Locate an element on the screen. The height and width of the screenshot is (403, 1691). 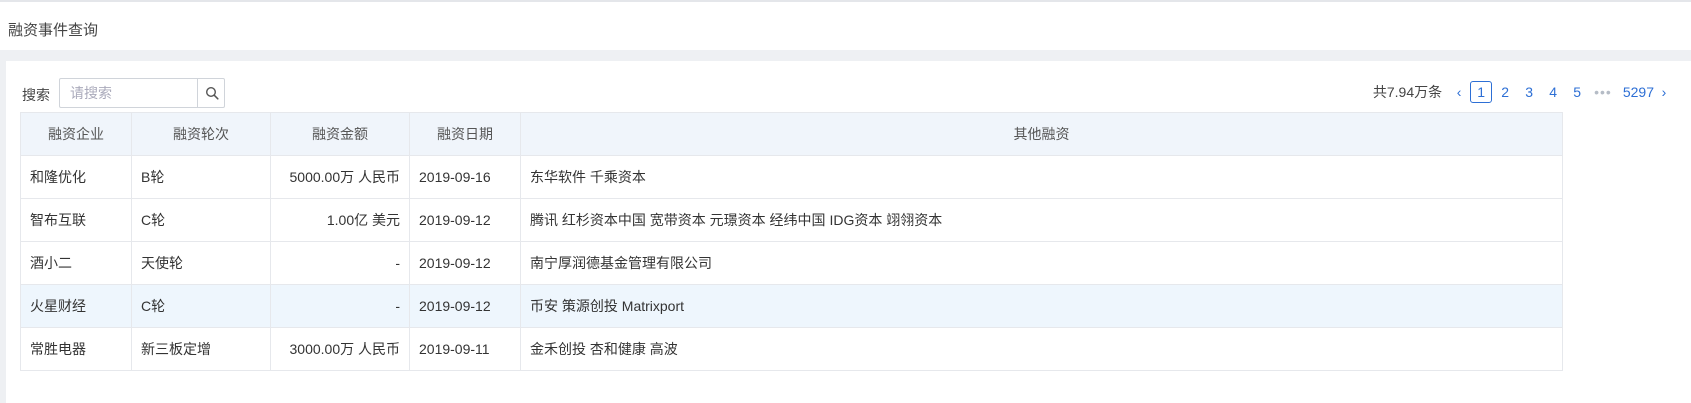
column-header-company: 融资企业 is located at coordinates (76, 134).